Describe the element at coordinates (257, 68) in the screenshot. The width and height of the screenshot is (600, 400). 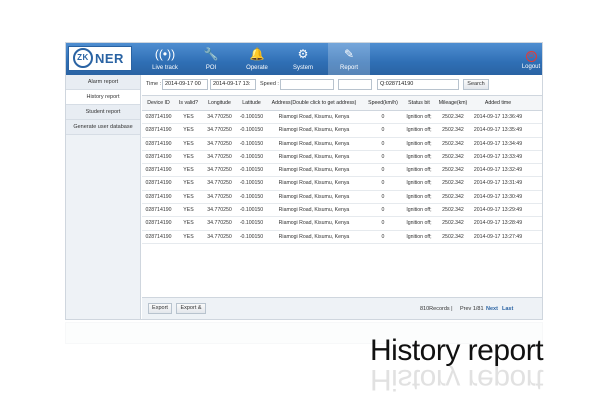
I see `nav-label: Operate` at that location.